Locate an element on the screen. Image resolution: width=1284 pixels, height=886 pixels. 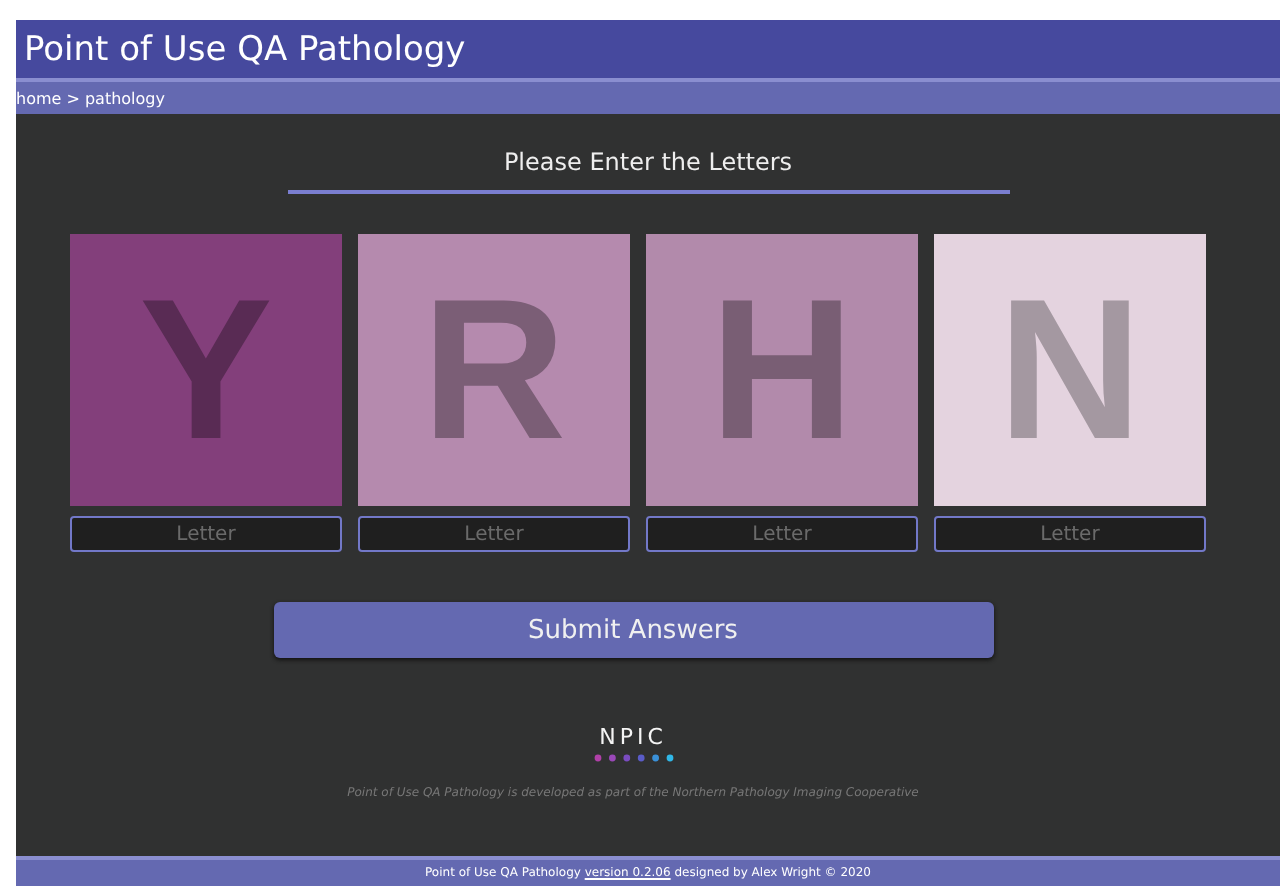
faint-letter: N is located at coordinates (1070, 370).